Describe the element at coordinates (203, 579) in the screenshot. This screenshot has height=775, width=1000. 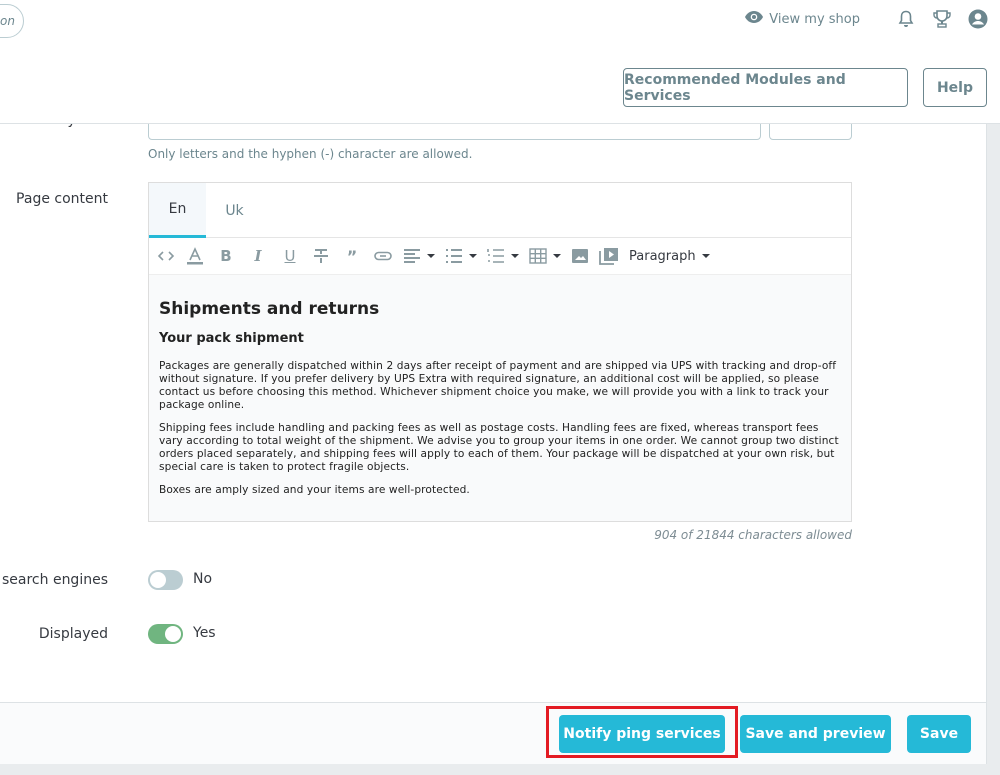
I see `indexation-state: No` at that location.